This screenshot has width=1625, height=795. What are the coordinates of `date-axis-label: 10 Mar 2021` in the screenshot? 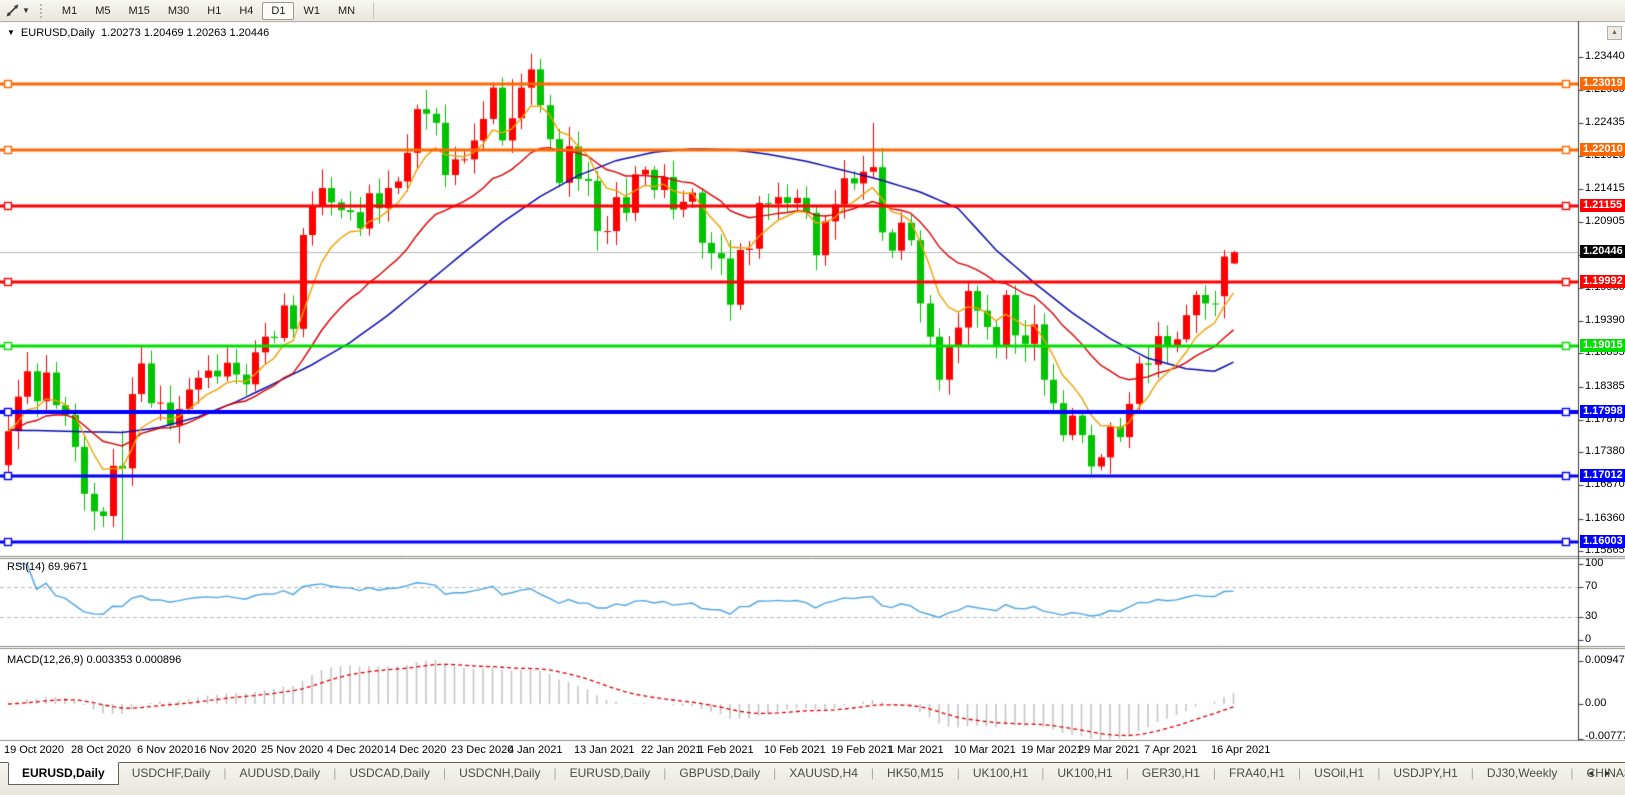 It's located at (985, 750).